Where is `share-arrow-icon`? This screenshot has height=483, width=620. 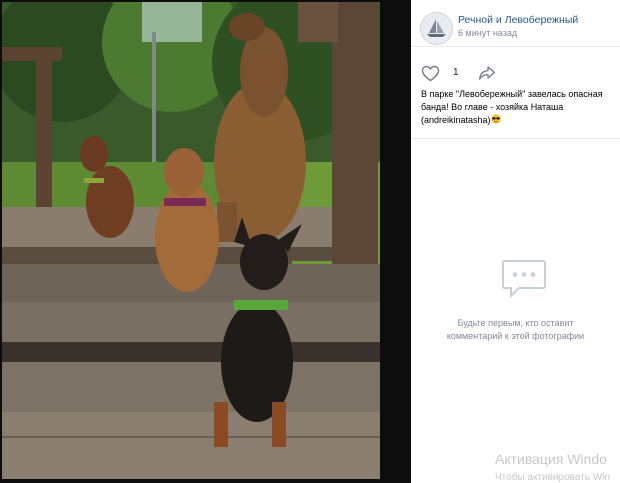
share-arrow-icon is located at coordinates (487, 73).